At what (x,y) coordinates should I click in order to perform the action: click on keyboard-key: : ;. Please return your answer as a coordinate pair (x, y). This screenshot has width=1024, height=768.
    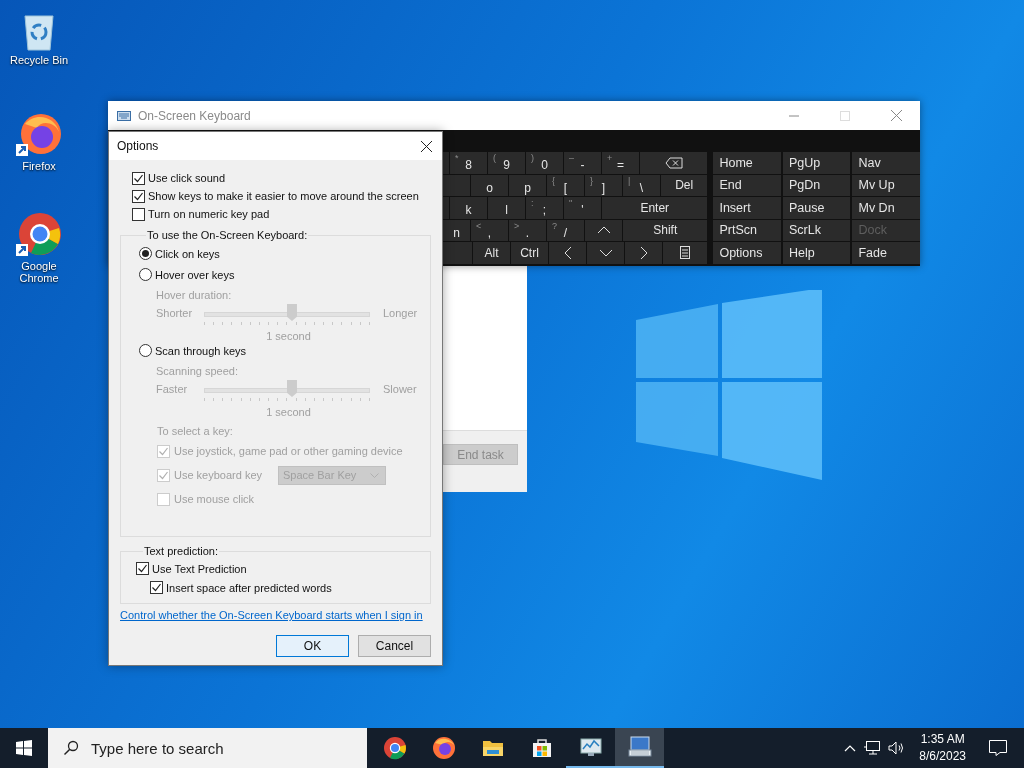
    Looking at the image, I should click on (544, 208).